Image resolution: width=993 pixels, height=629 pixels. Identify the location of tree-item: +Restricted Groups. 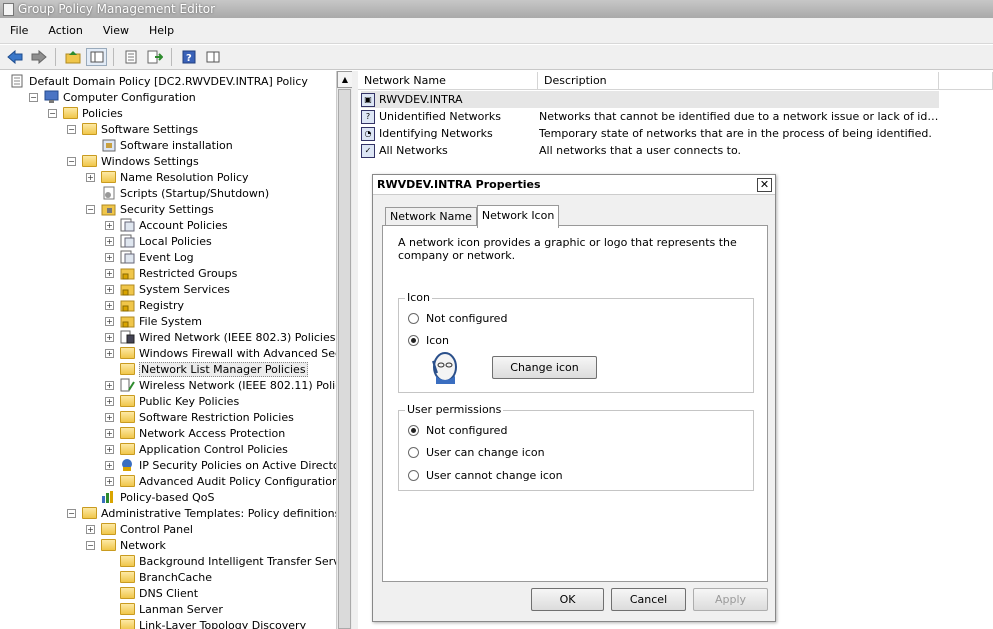
(171, 273).